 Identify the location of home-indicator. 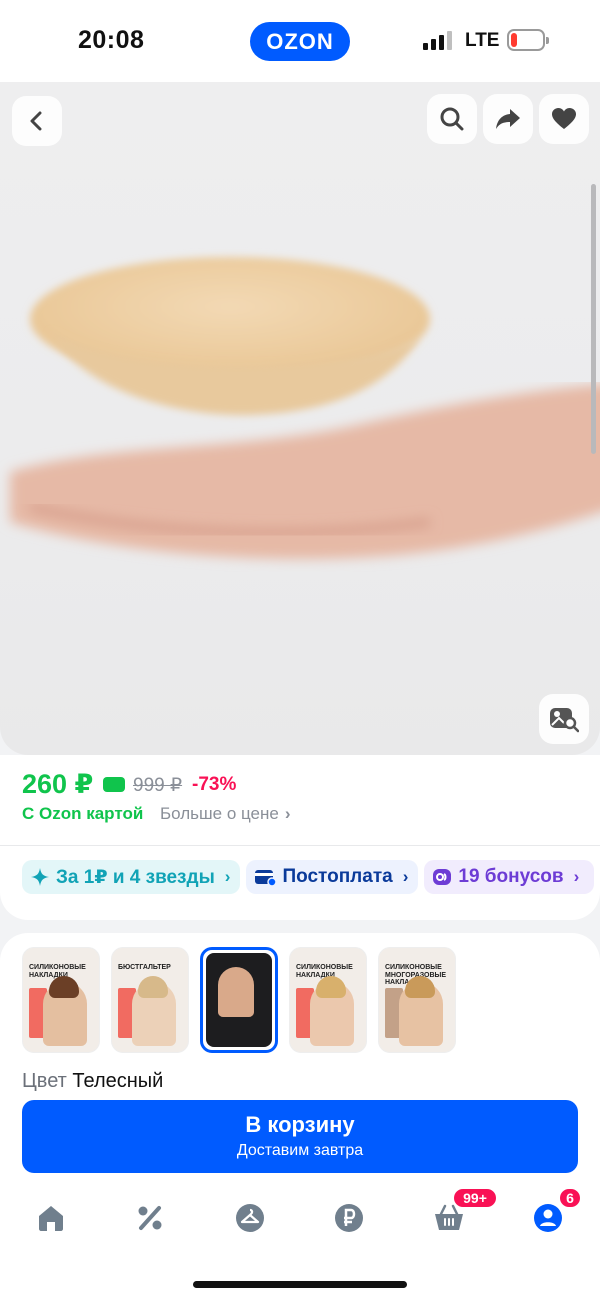
(300, 1284).